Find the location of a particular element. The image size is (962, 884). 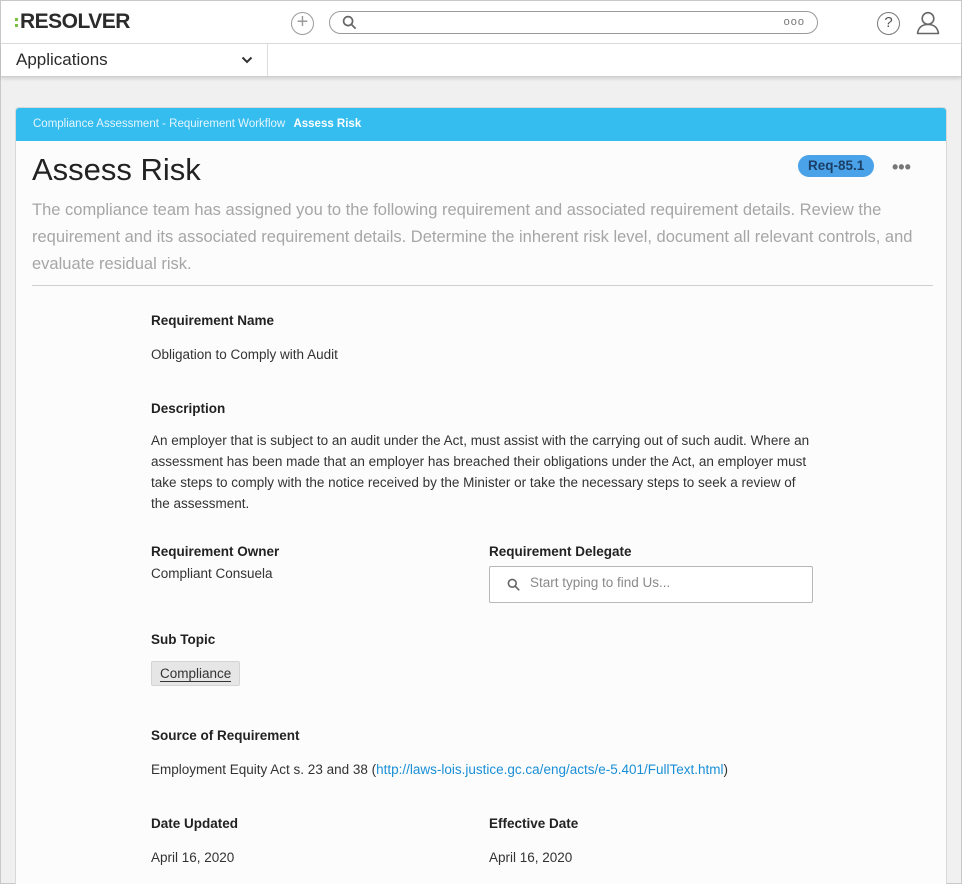

breadcrumb-current: Assess Risk is located at coordinates (327, 124).